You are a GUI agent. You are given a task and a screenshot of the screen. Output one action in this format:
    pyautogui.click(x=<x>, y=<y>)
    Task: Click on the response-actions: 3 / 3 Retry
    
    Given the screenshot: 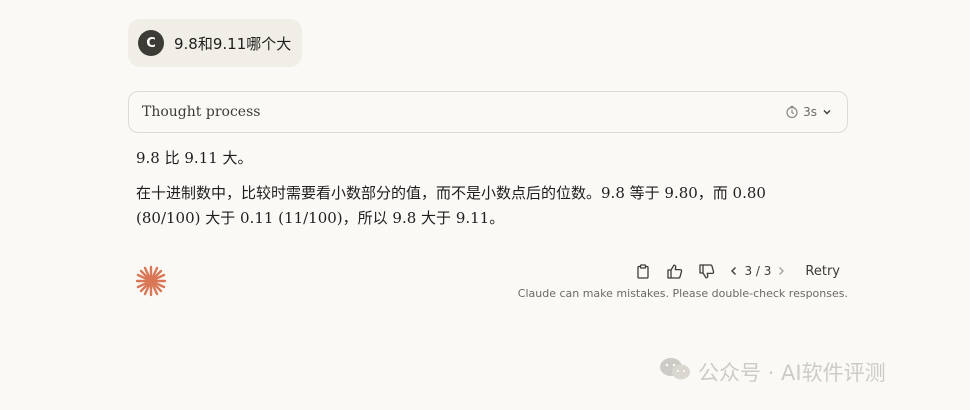 What is the action you would take?
    pyautogui.click(x=735, y=271)
    